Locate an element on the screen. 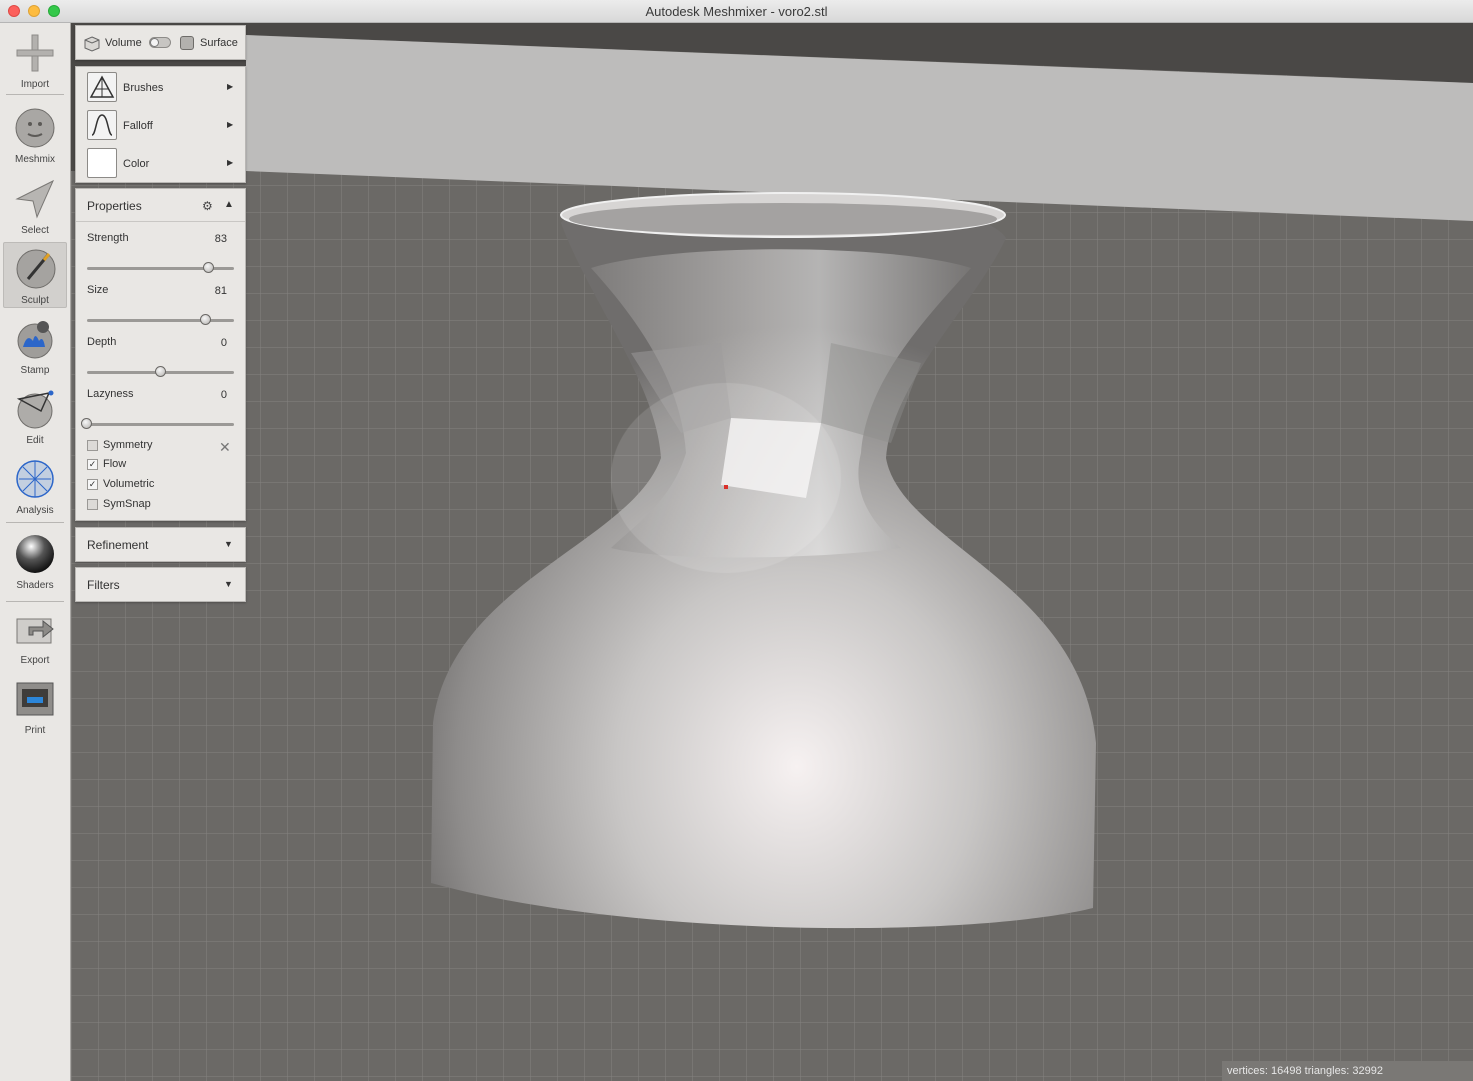 This screenshot has height=1081, width=1473. size-value: 81 is located at coordinates (220, 291).